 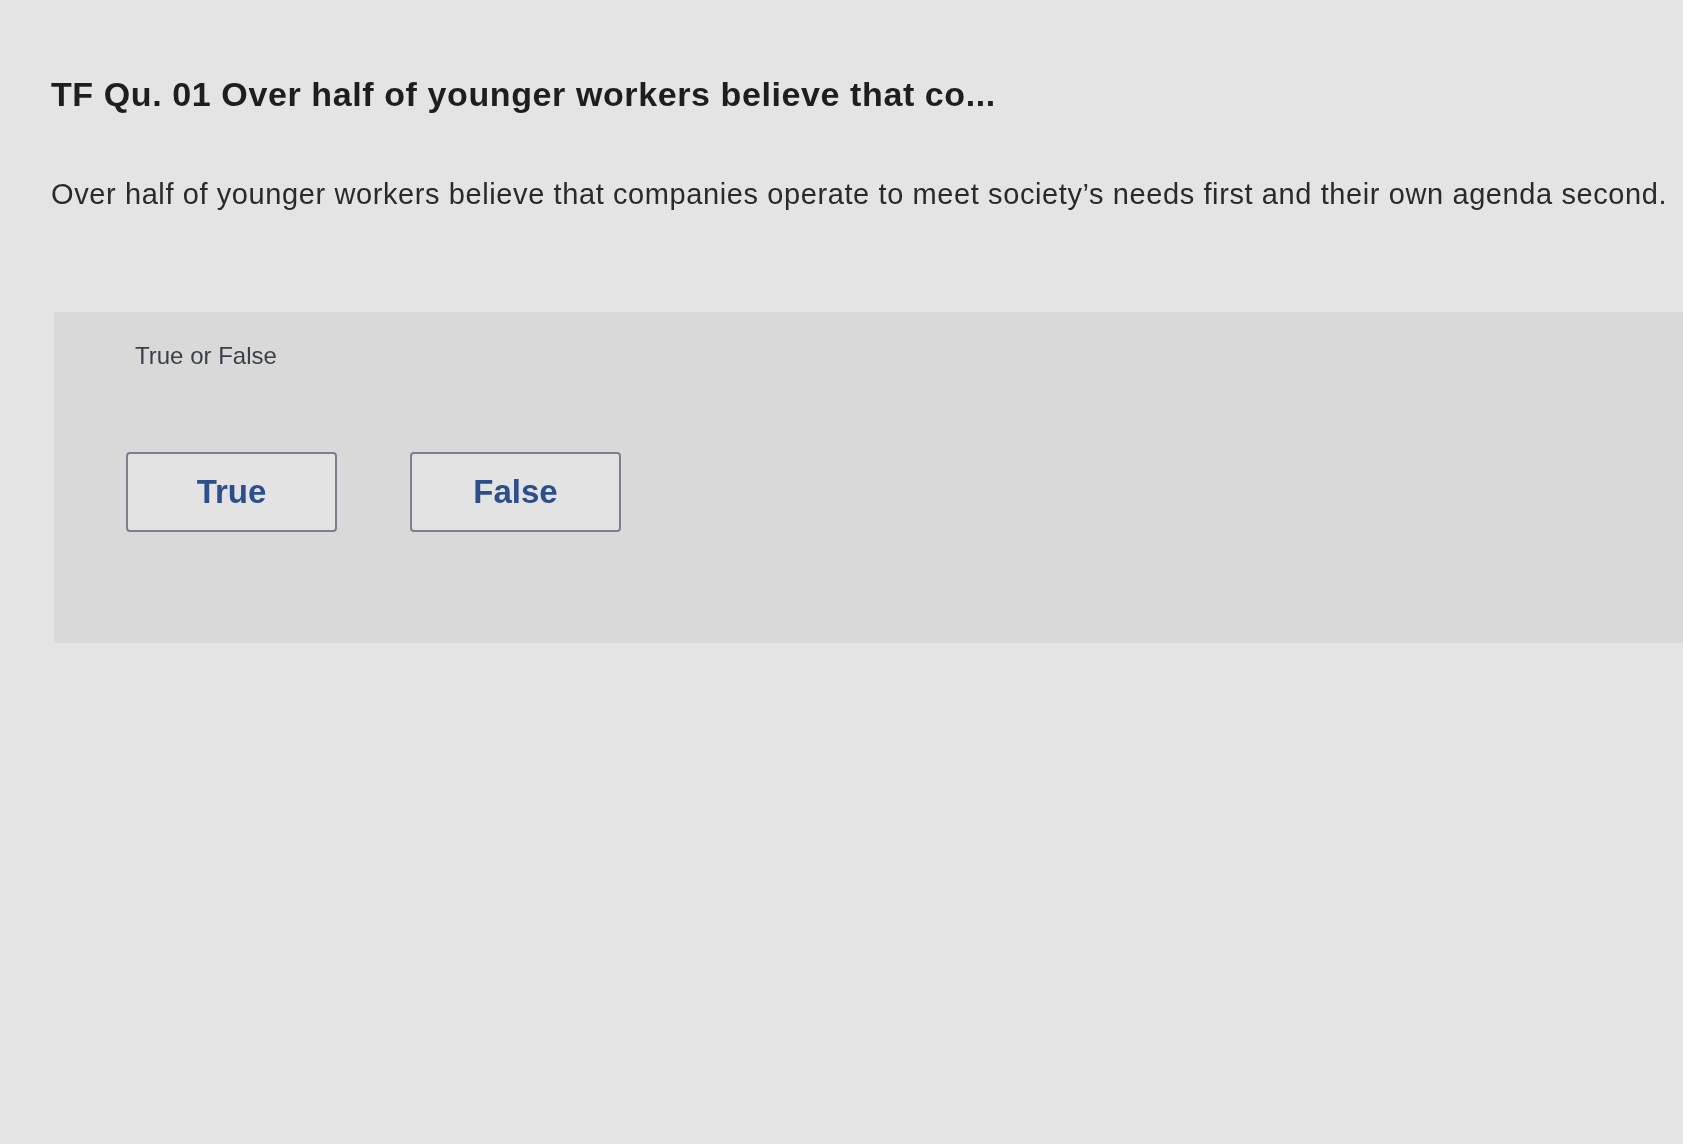 I want to click on answer-type-label: True or False, so click(x=206, y=356).